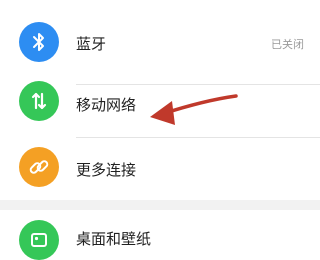 The width and height of the screenshot is (320, 260). Describe the element at coordinates (39, 167) in the screenshot. I see `link-icon` at that location.